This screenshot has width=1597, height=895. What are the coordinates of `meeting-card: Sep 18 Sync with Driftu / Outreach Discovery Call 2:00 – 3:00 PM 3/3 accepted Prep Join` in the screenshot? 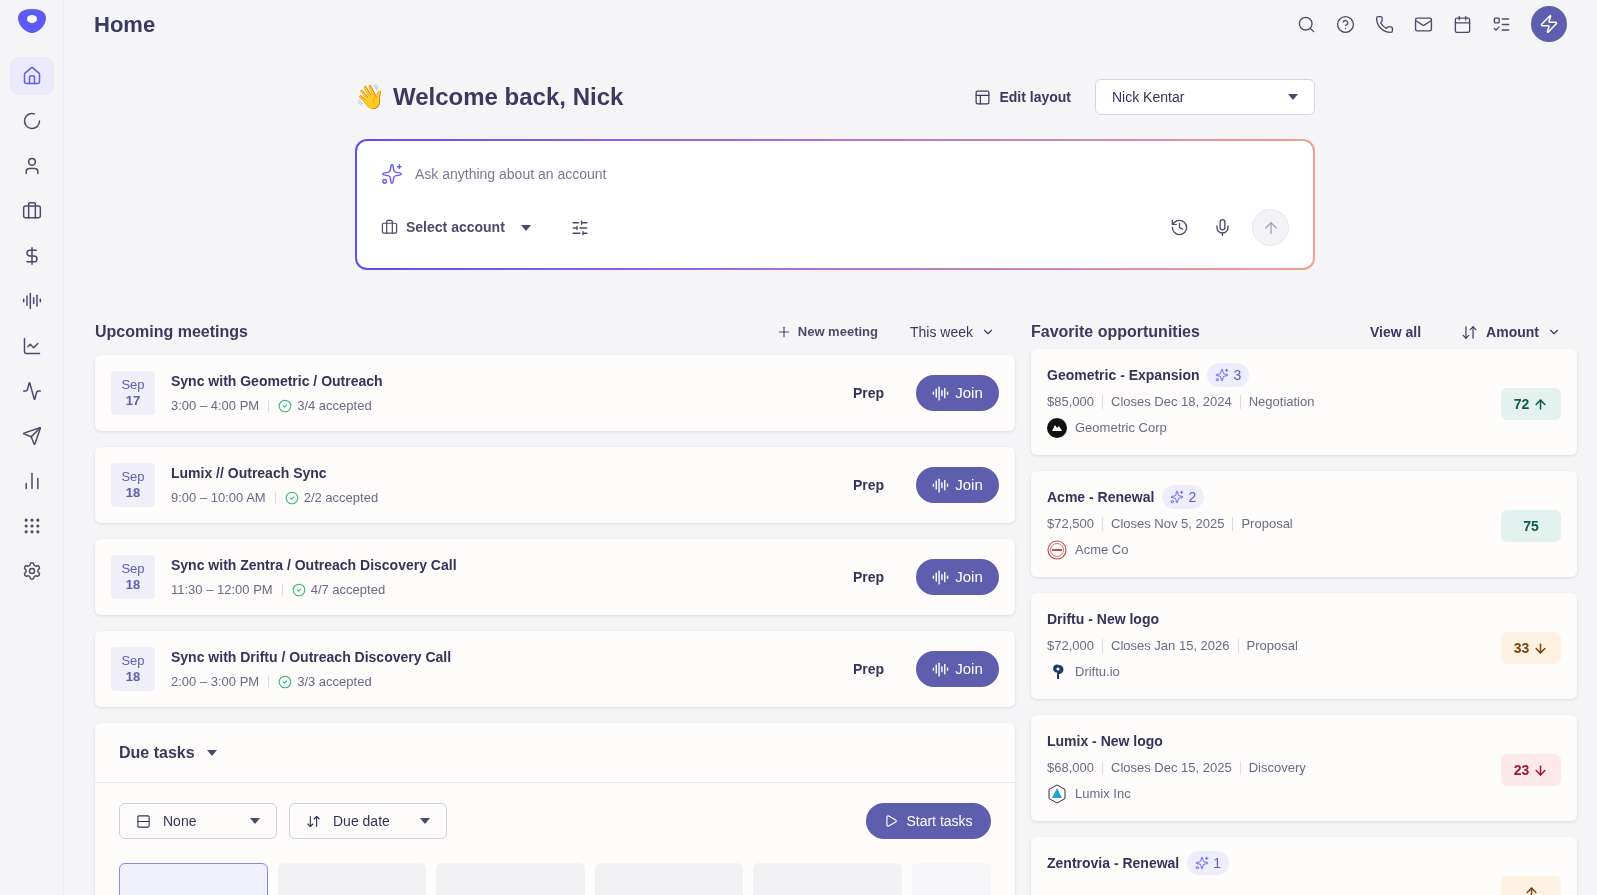 It's located at (555, 669).